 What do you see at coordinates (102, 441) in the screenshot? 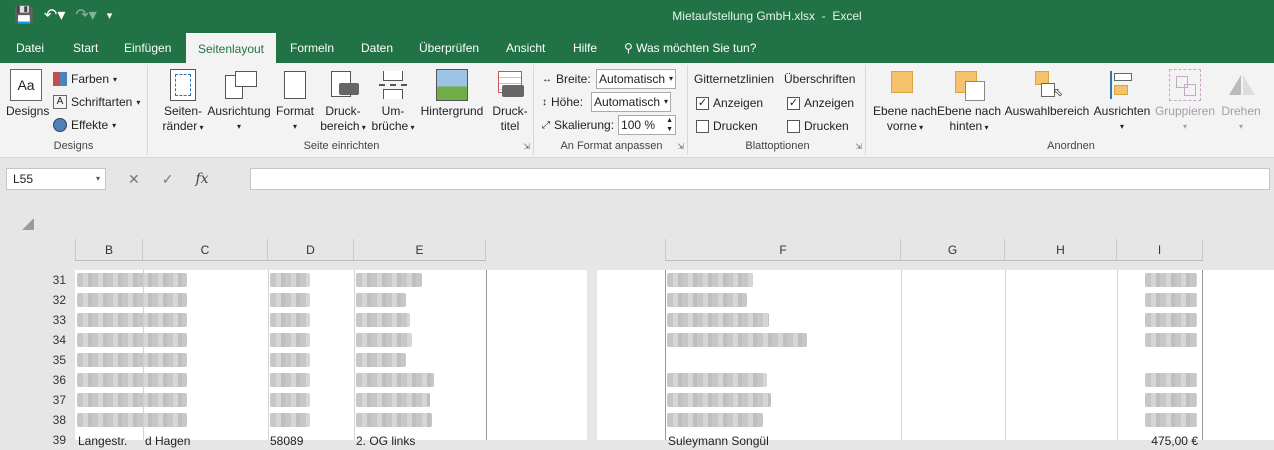
I see `cell-b39: Langestr.` at bounding box center [102, 441].